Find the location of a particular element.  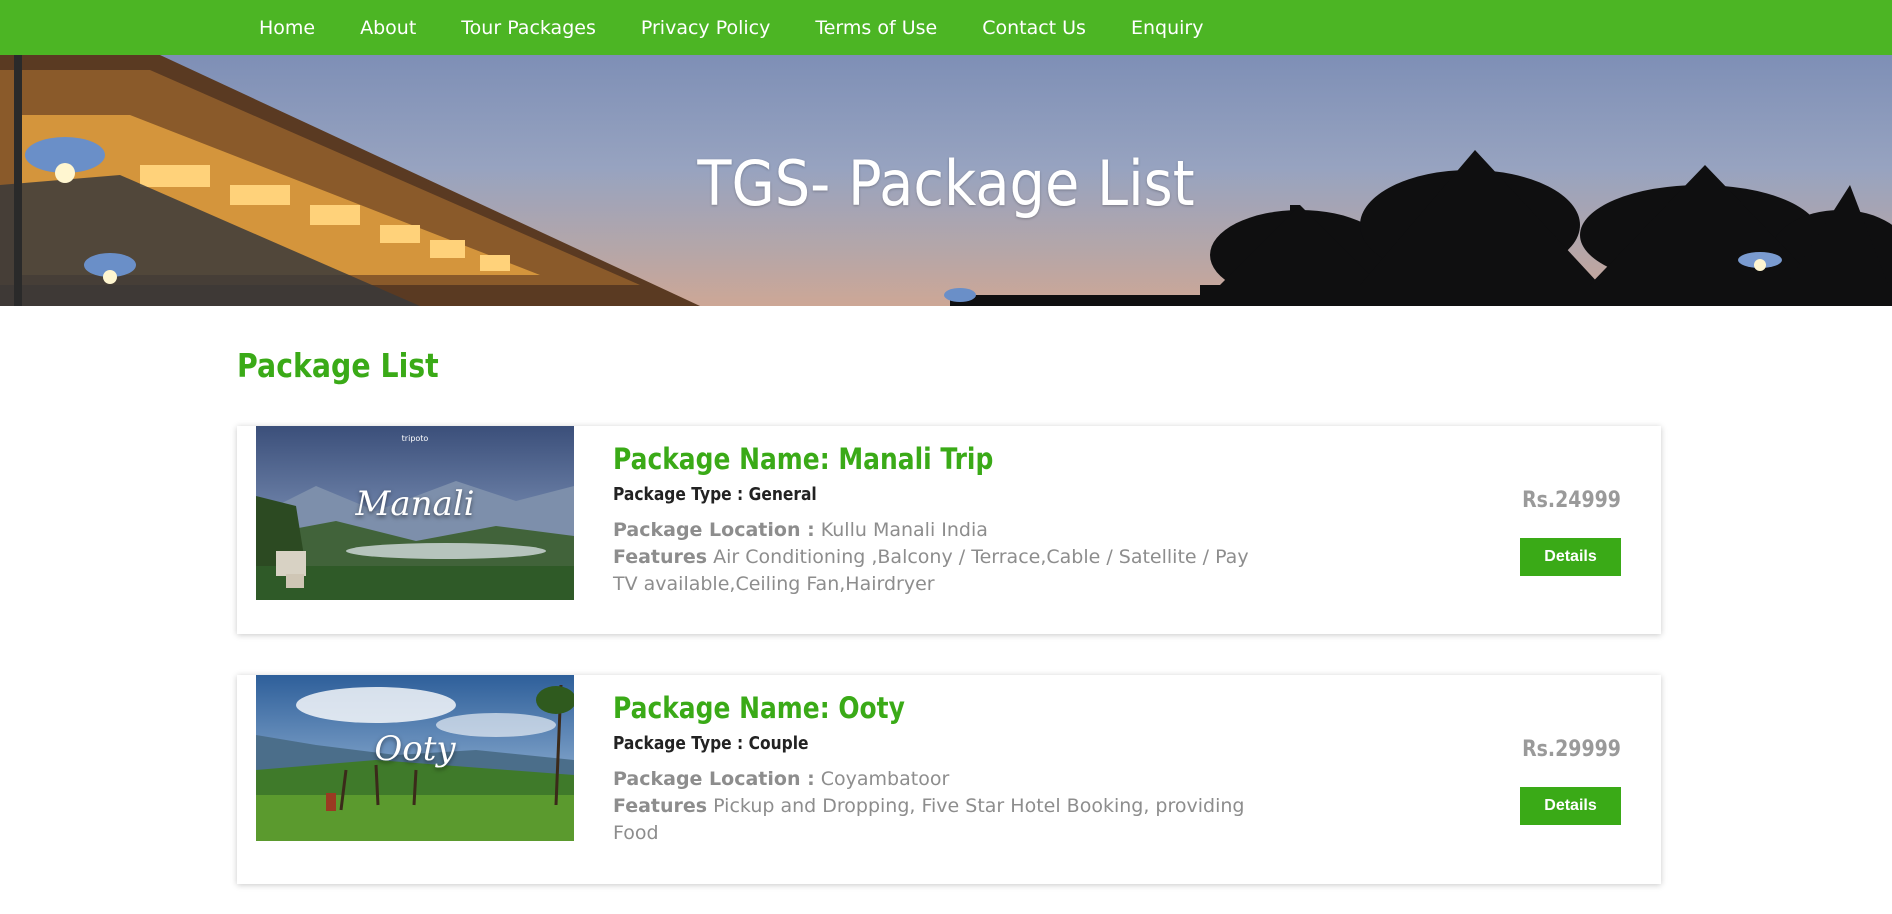

thumbnail-caption: Ooty is located at coordinates (415, 749).